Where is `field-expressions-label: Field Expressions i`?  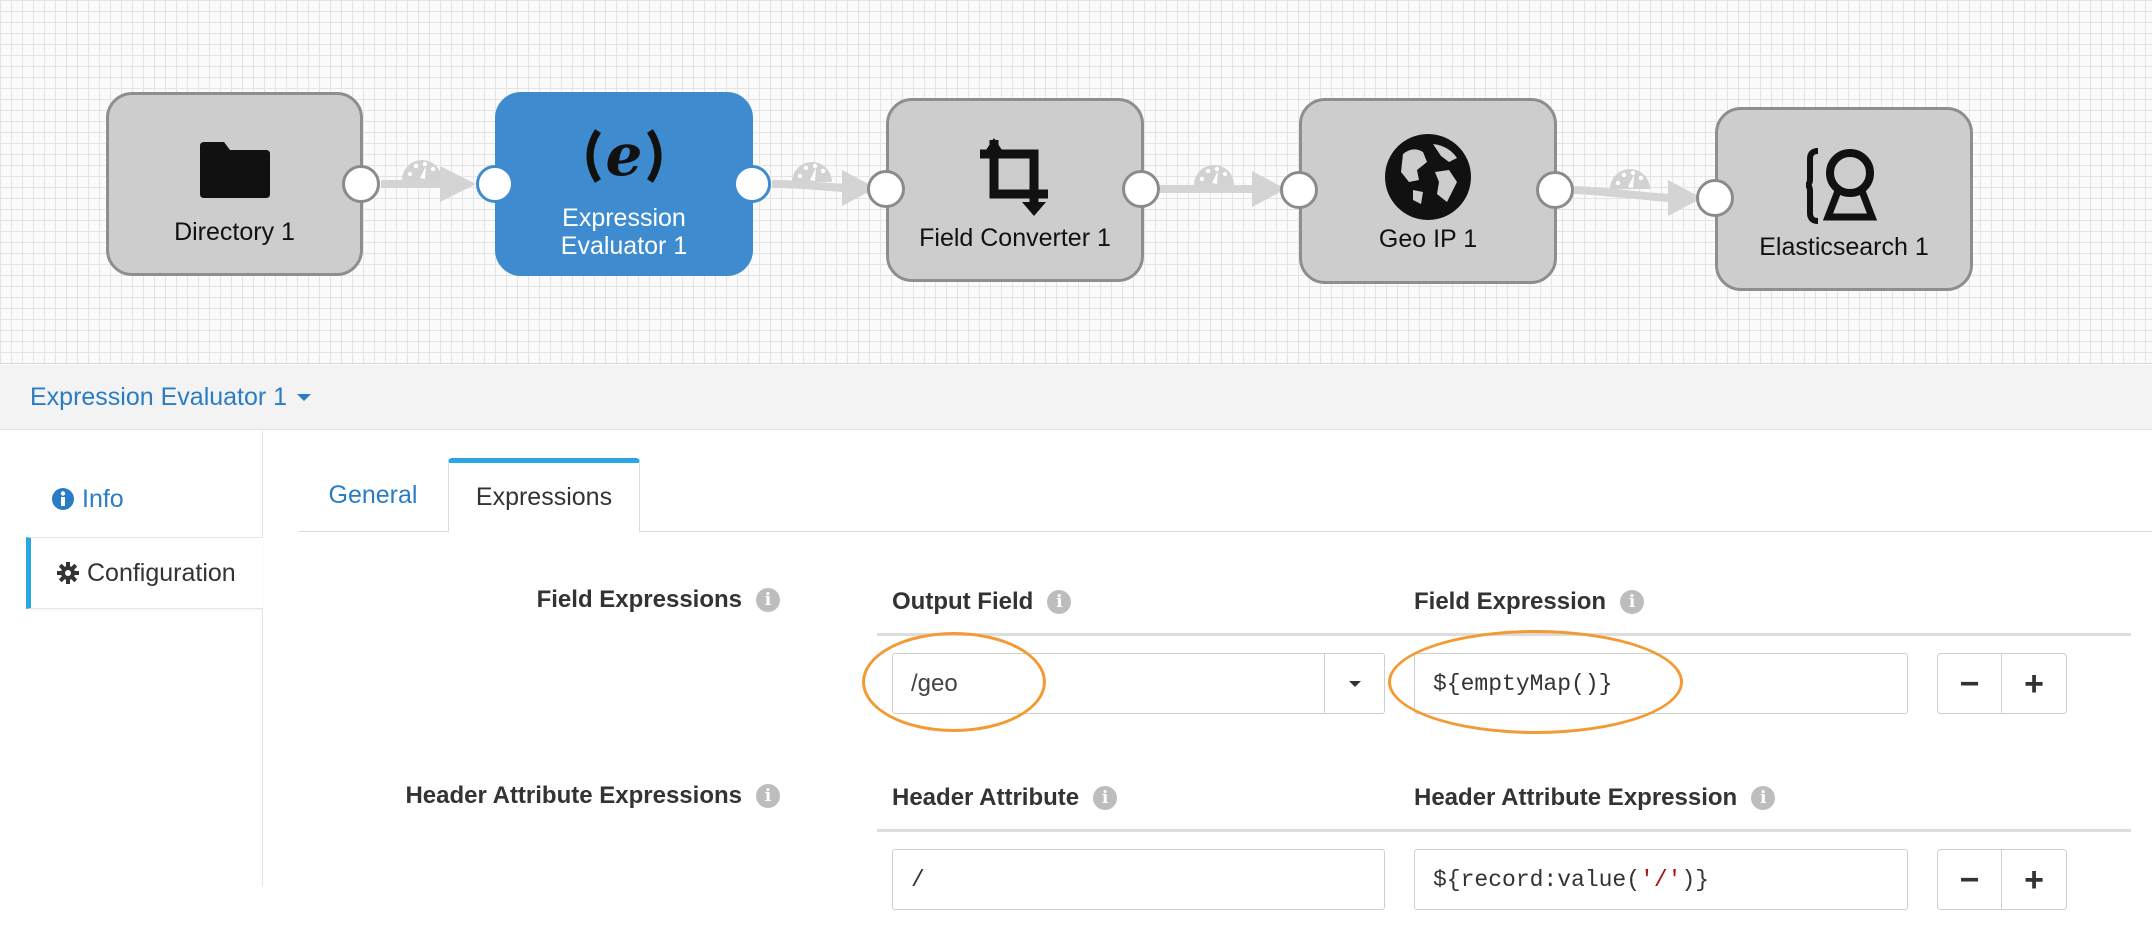
field-expressions-label: Field Expressions i is located at coordinates (658, 600).